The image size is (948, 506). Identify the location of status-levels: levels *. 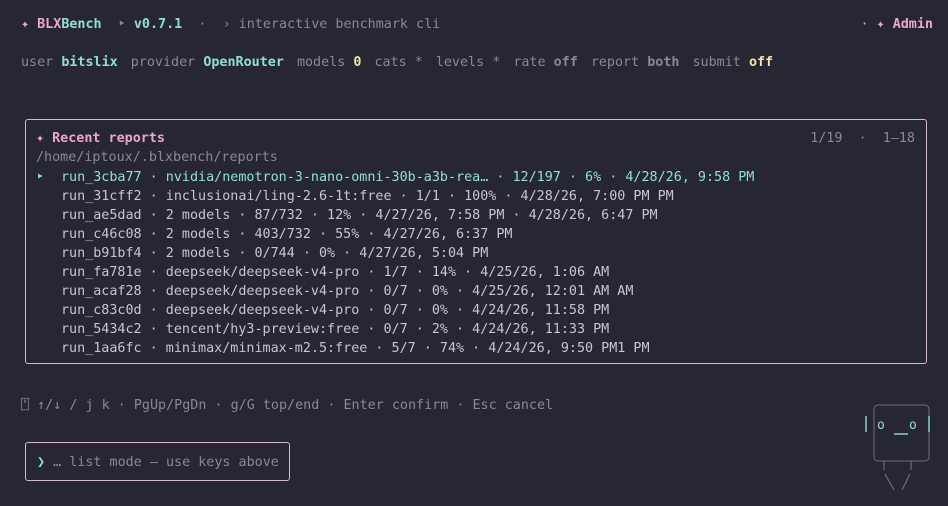
(468, 62).